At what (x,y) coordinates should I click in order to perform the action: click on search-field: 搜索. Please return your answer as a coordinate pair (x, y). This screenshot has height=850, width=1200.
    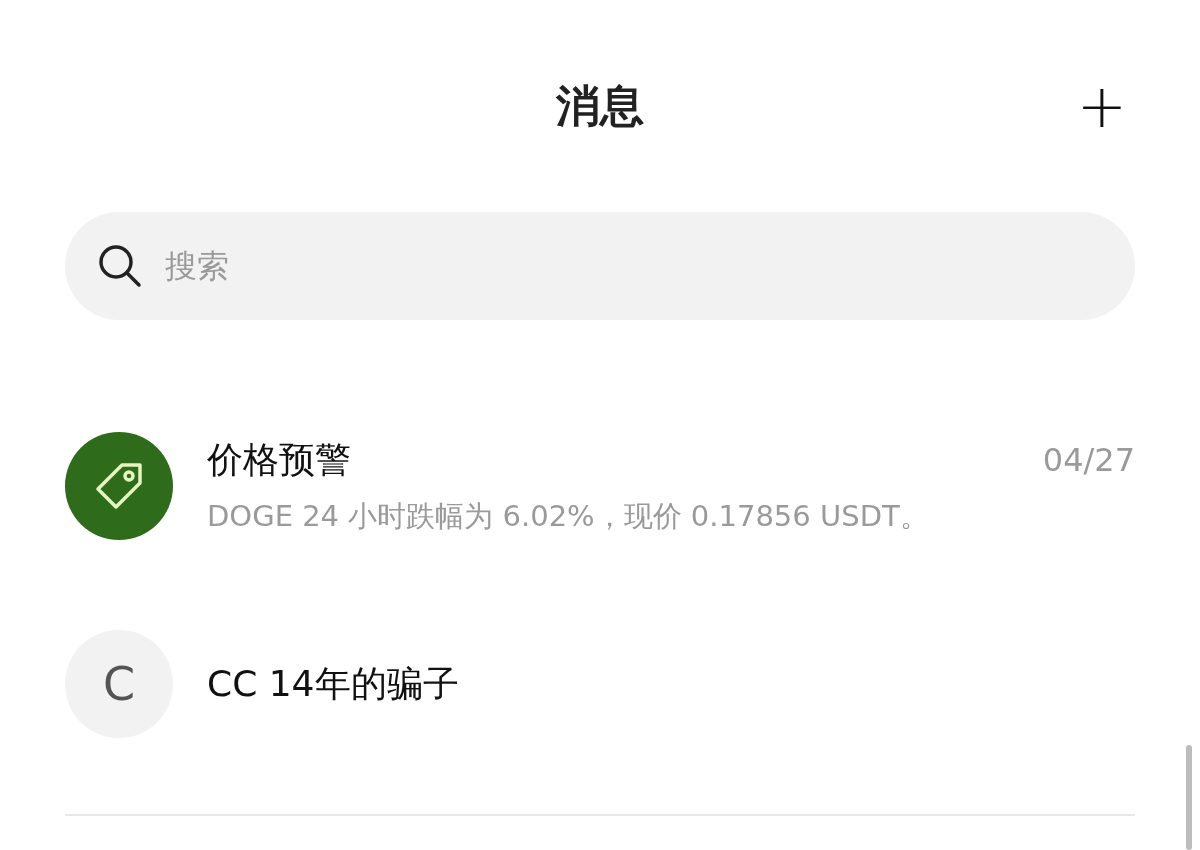
    Looking at the image, I should click on (649, 266).